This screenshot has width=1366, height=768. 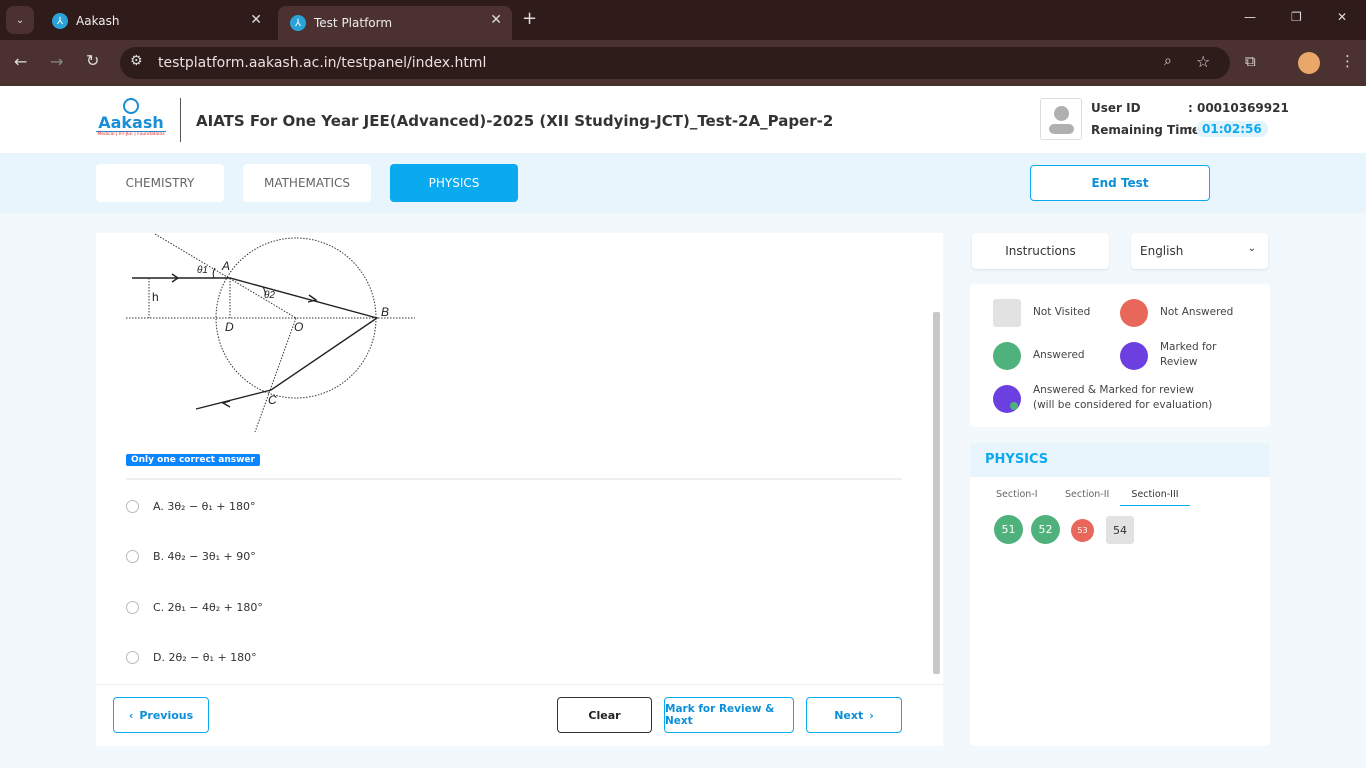 What do you see at coordinates (529, 18) in the screenshot?
I see `new-tab-button: +` at bounding box center [529, 18].